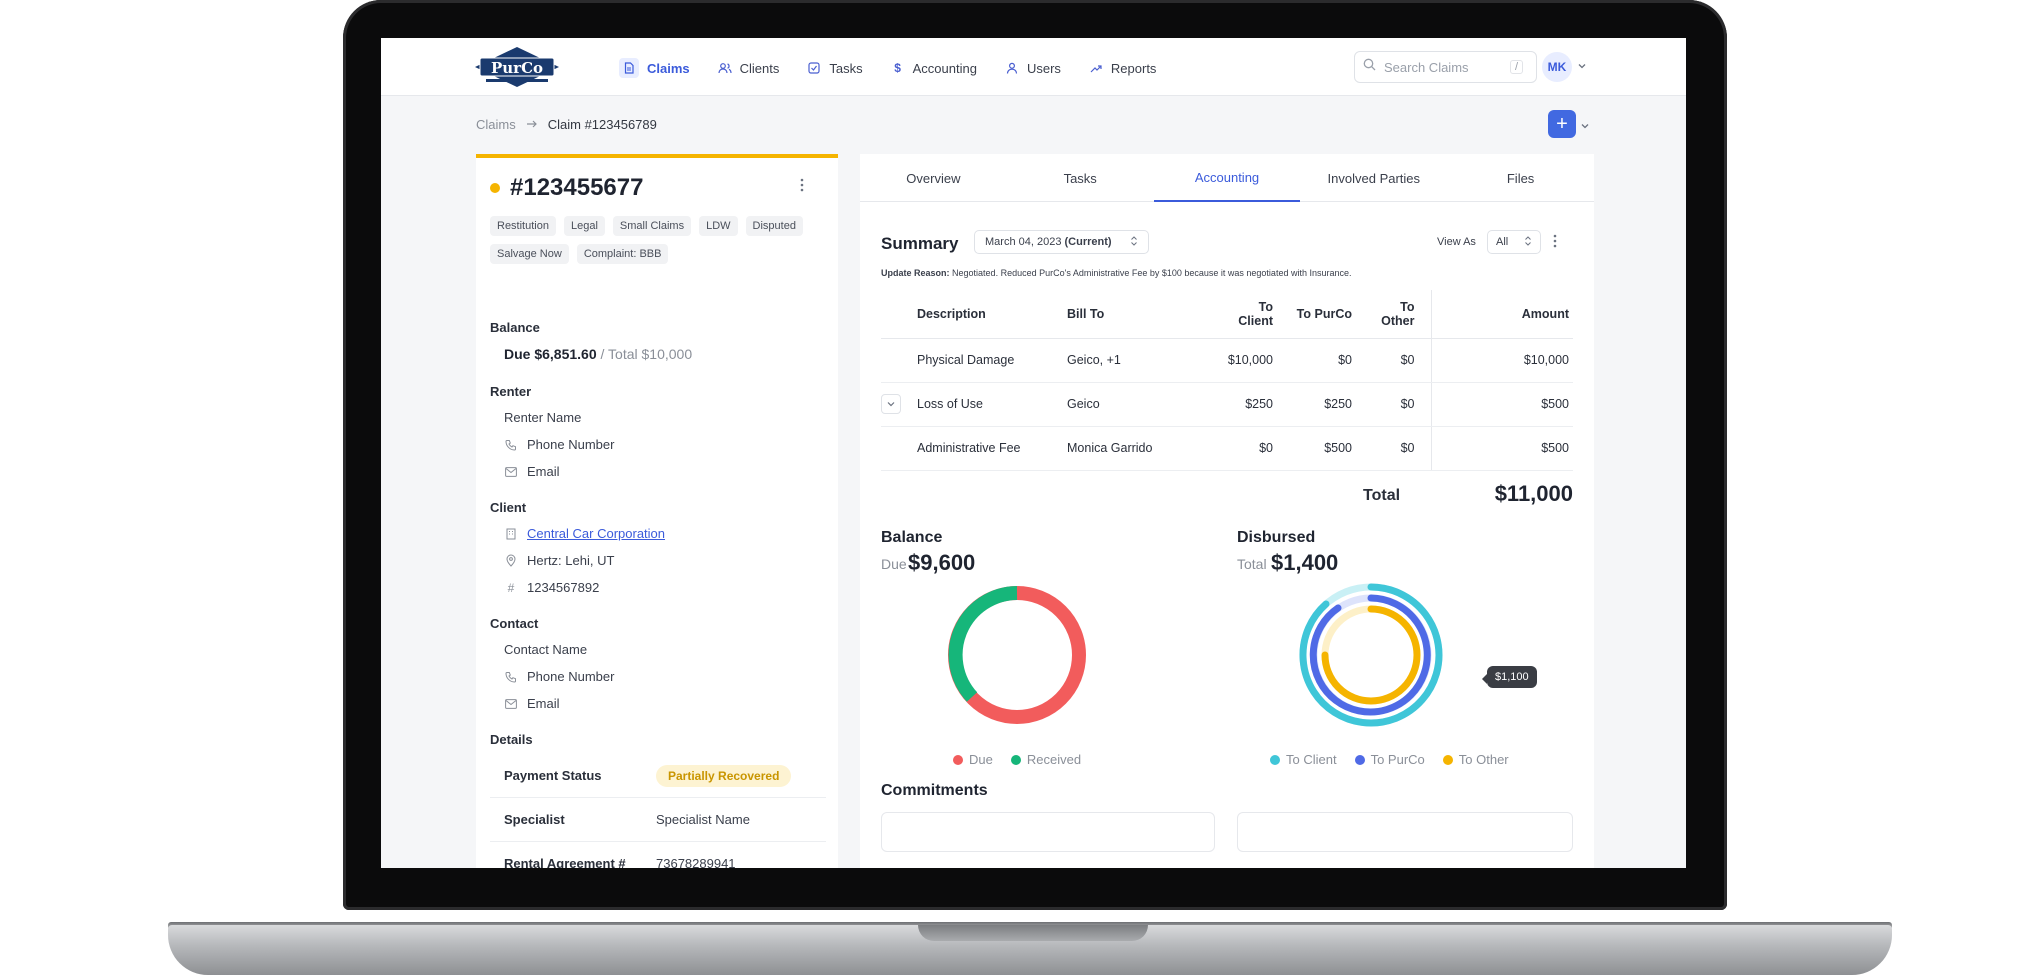  What do you see at coordinates (1305, 562) in the screenshot?
I see `disbursed-value: $1,400` at bounding box center [1305, 562].